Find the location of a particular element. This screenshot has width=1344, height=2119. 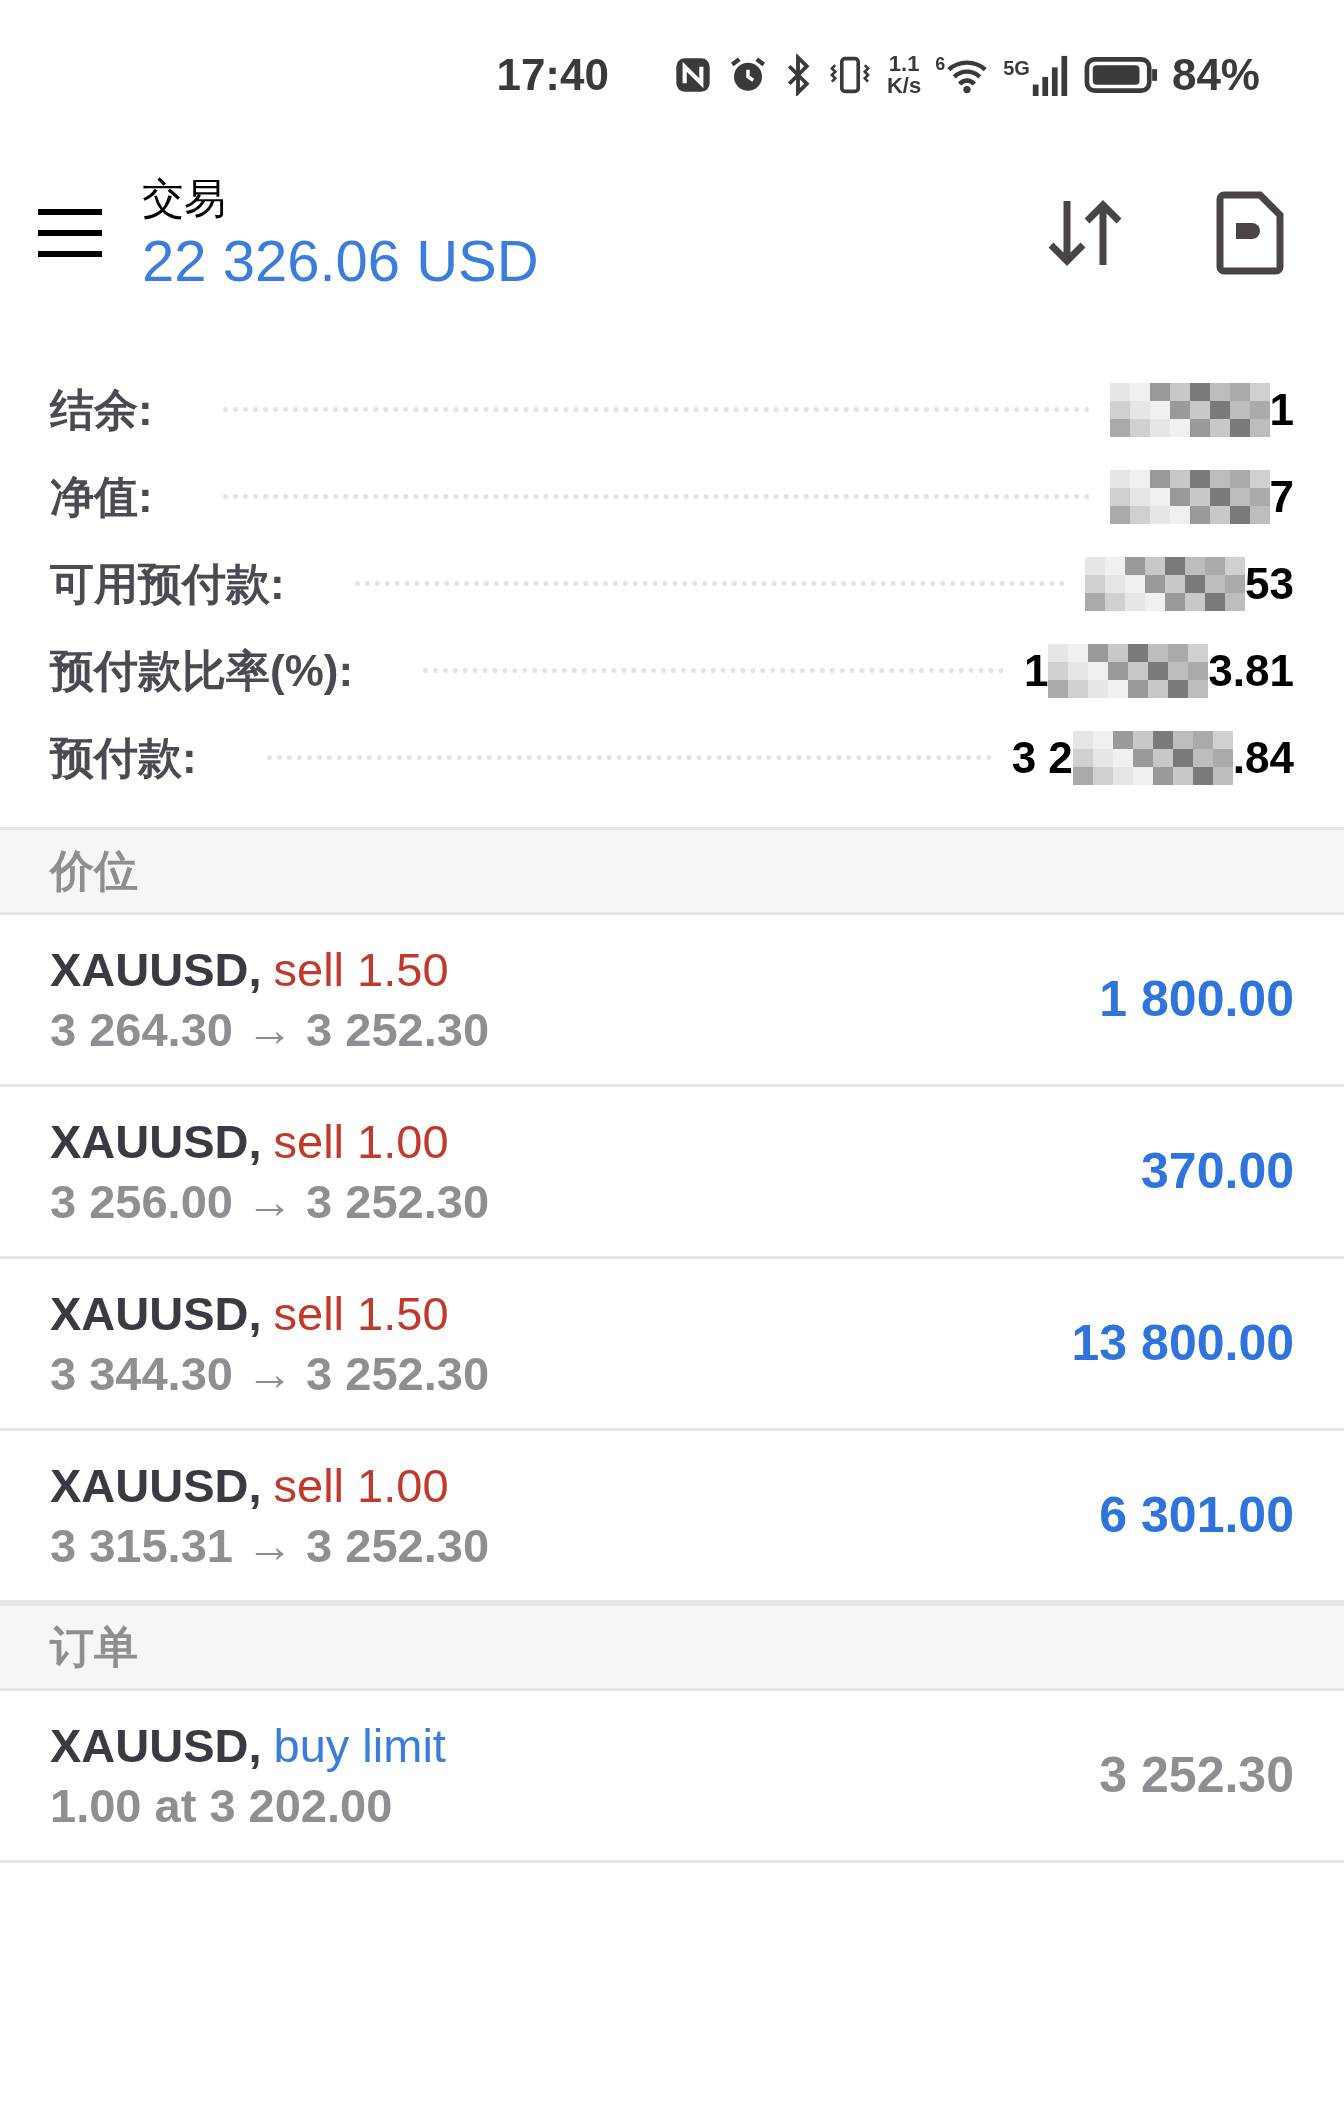

summary-value-end: 53 is located at coordinates (1269, 583).